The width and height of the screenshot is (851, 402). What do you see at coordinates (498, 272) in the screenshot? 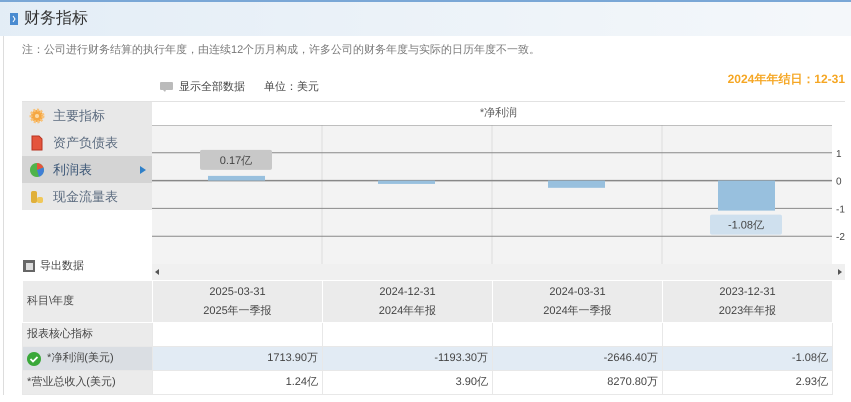
I see `horizontal-scrollbar` at bounding box center [498, 272].